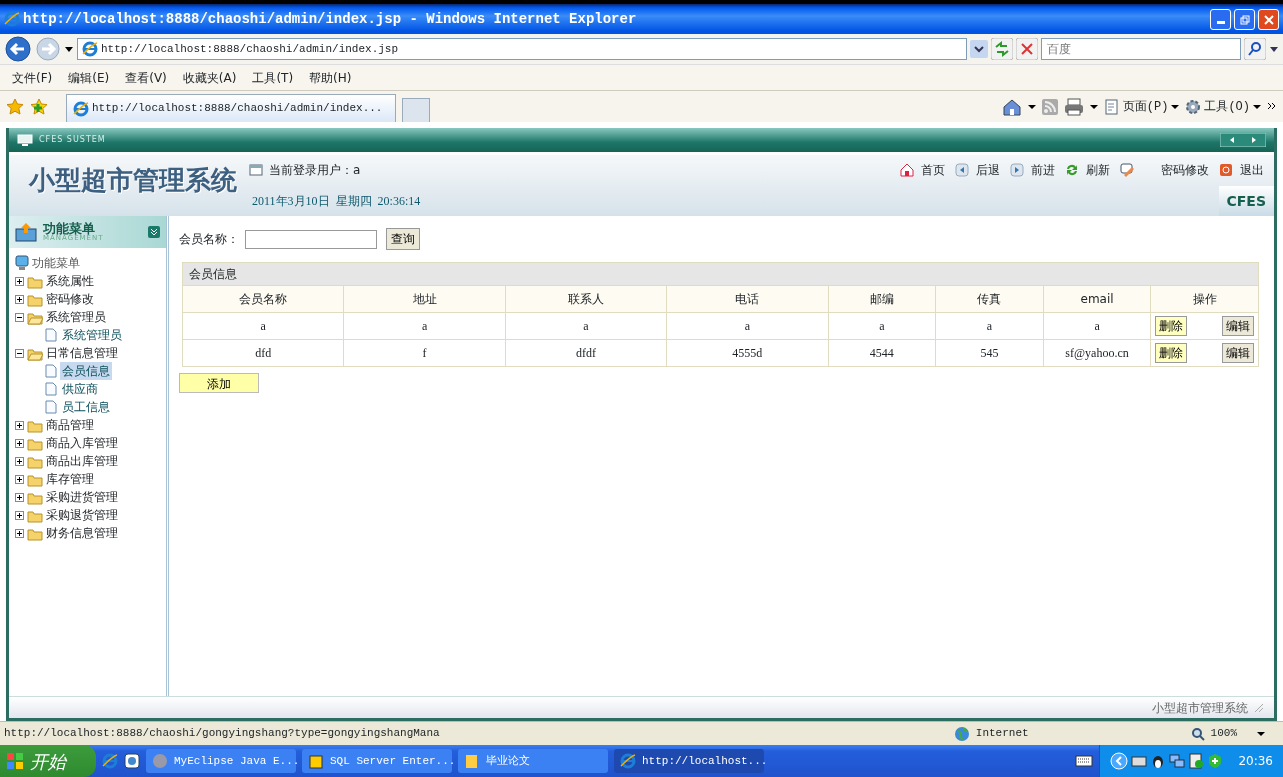 The height and width of the screenshot is (777, 1283). I want to click on nav-link: 退出, so click(1252, 170).